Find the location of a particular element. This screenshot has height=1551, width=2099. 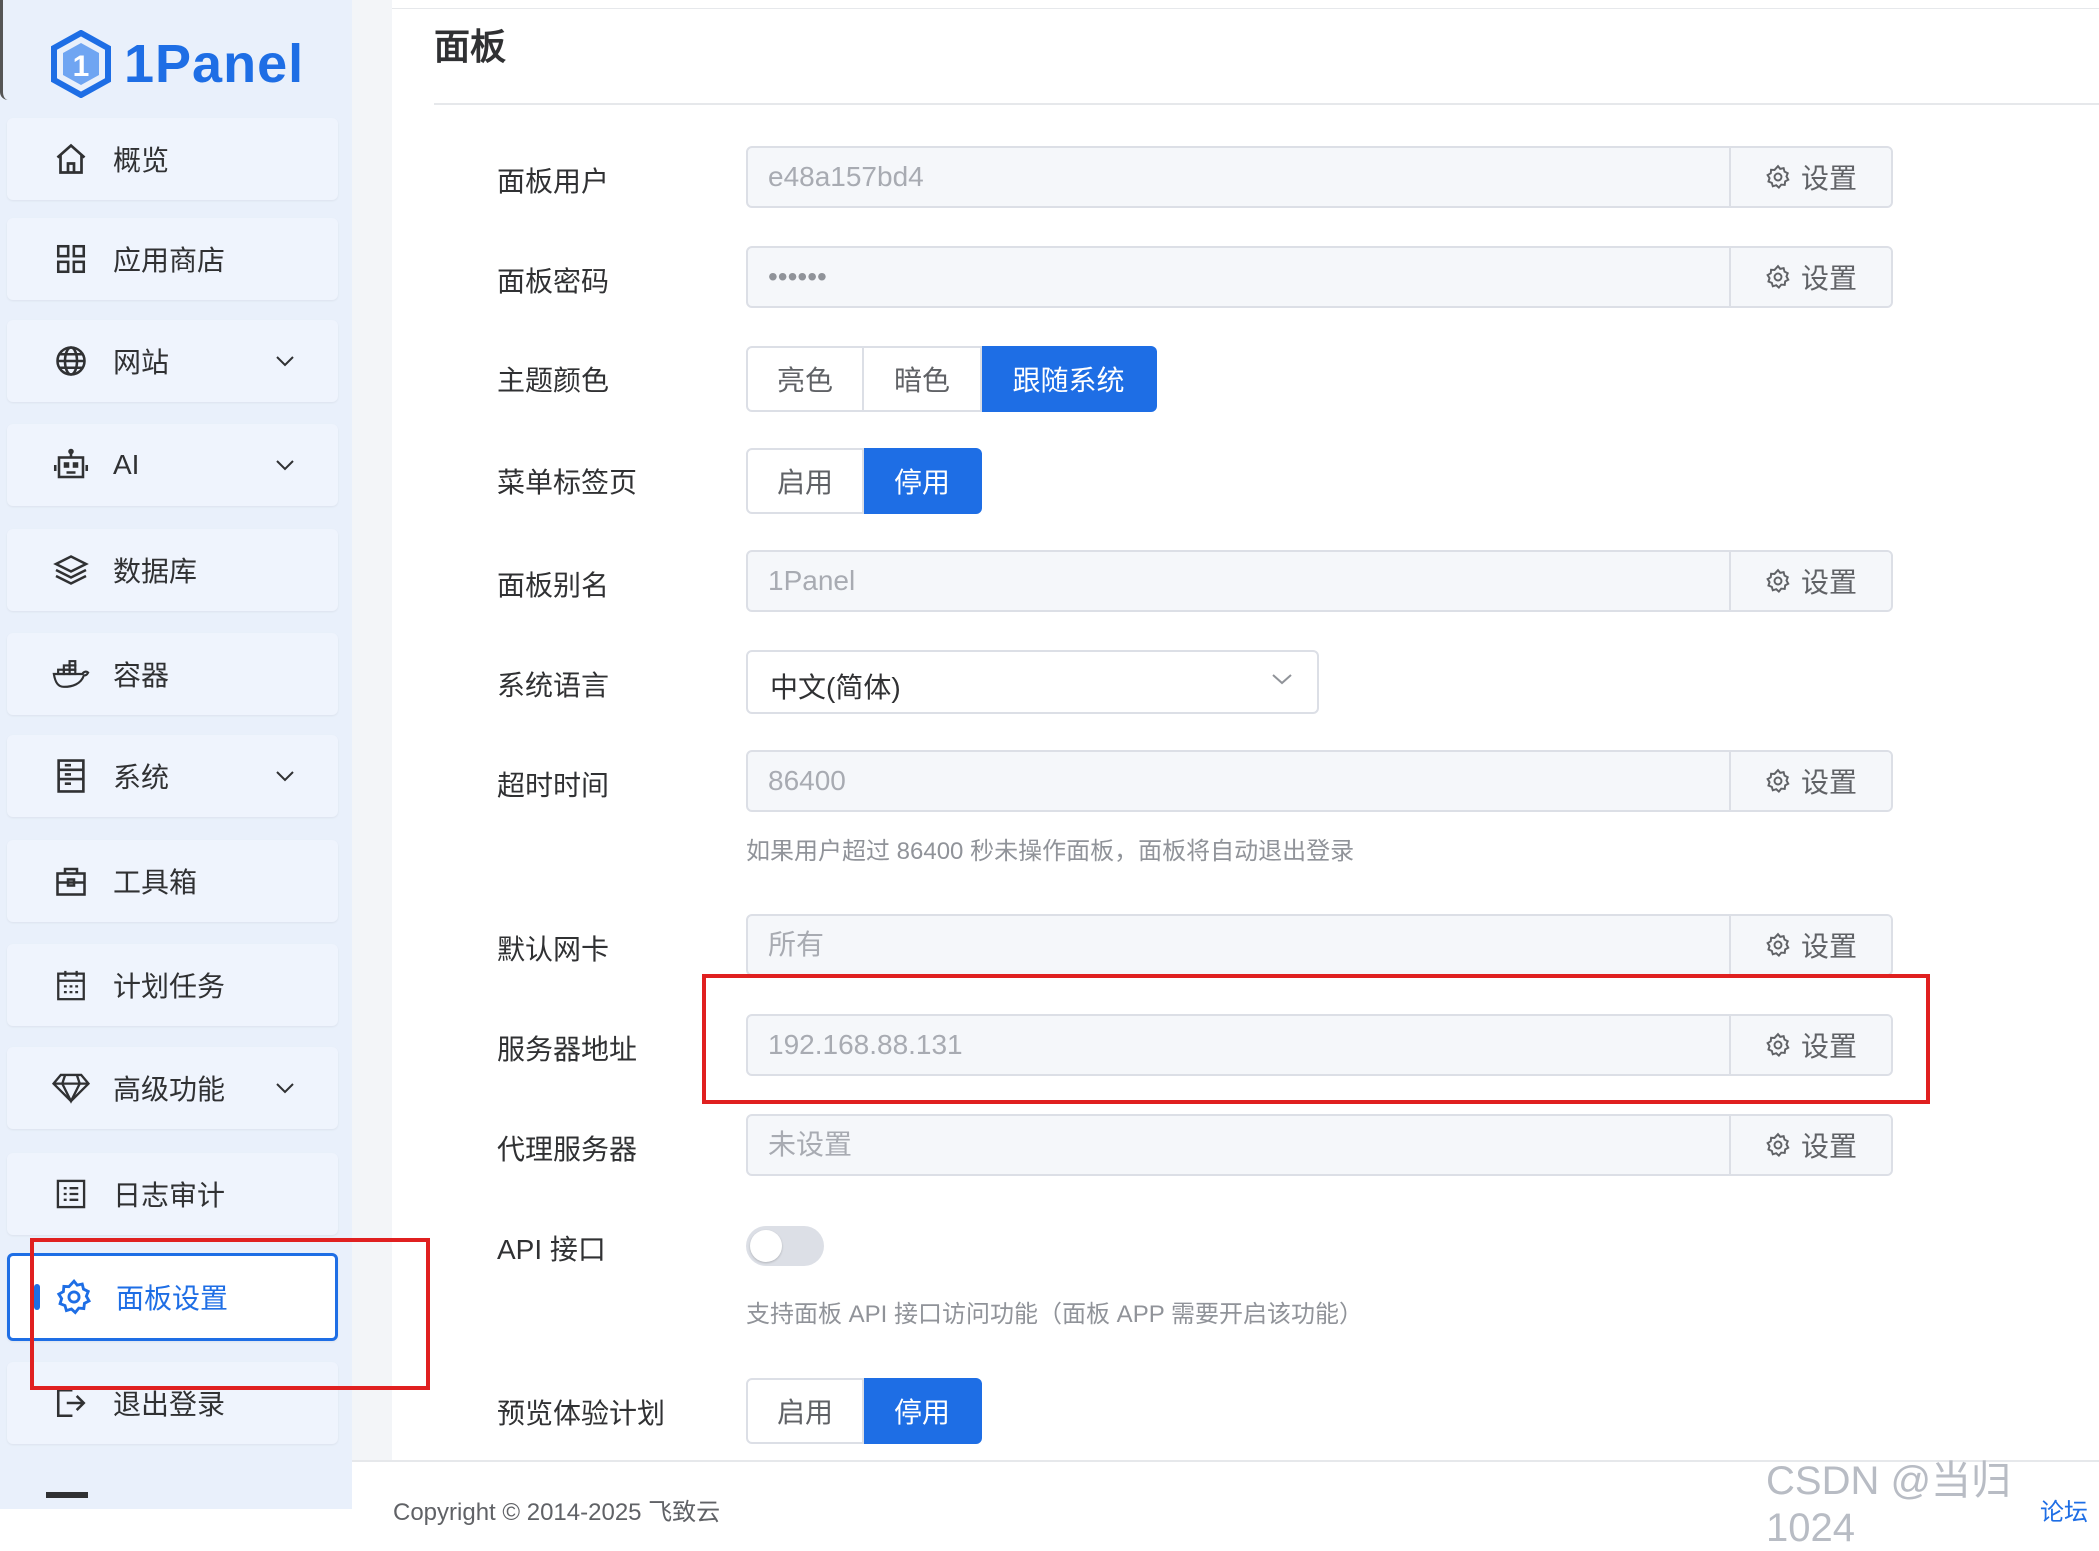

sidebar-item-label: 日志审计 is located at coordinates (169, 1195).